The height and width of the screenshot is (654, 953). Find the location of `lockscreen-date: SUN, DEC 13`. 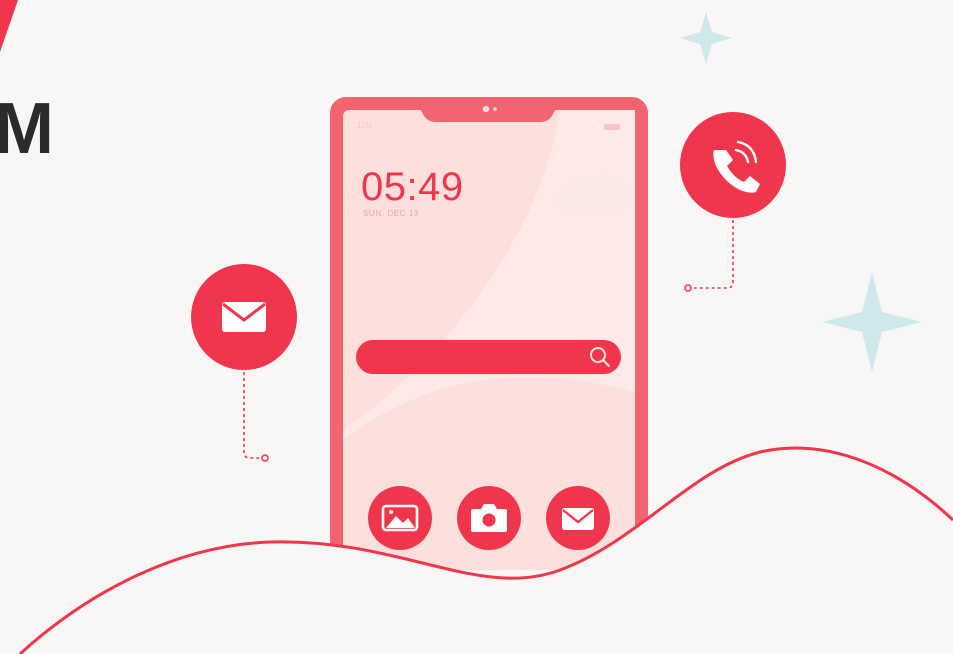

lockscreen-date: SUN, DEC 13 is located at coordinates (391, 213).